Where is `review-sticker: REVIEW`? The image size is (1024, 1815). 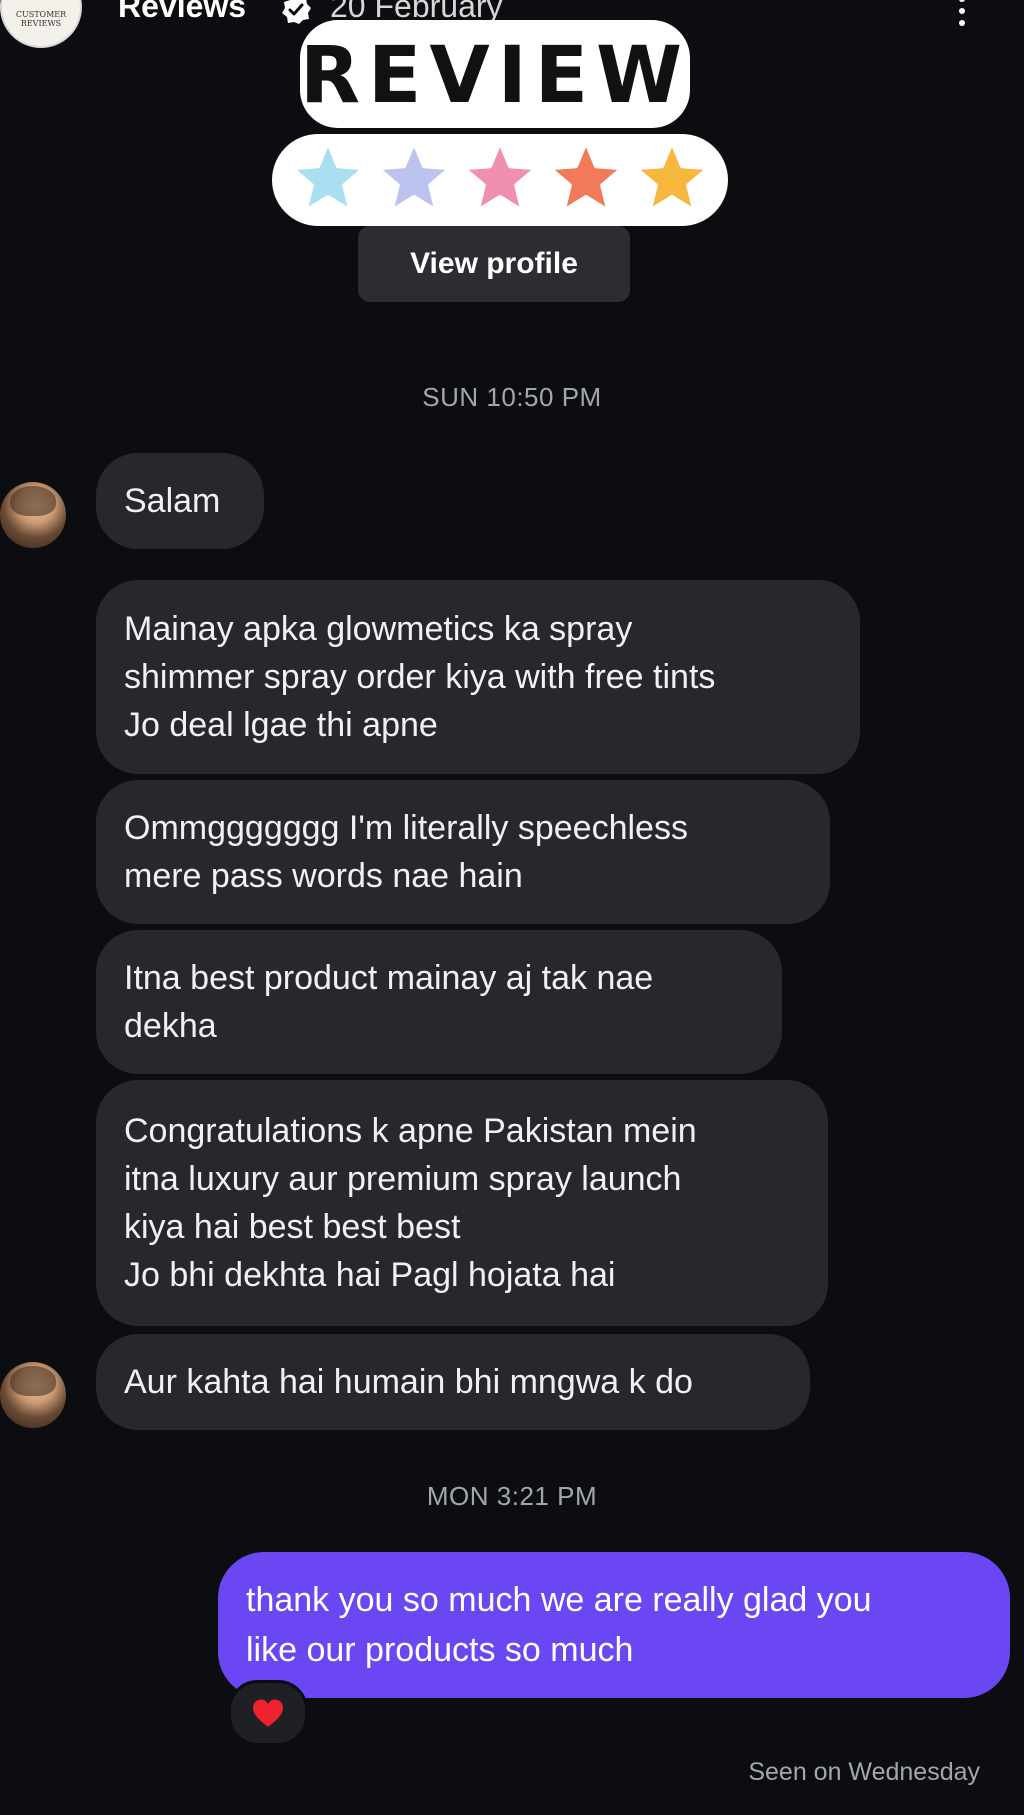 review-sticker: REVIEW is located at coordinates (500, 118).